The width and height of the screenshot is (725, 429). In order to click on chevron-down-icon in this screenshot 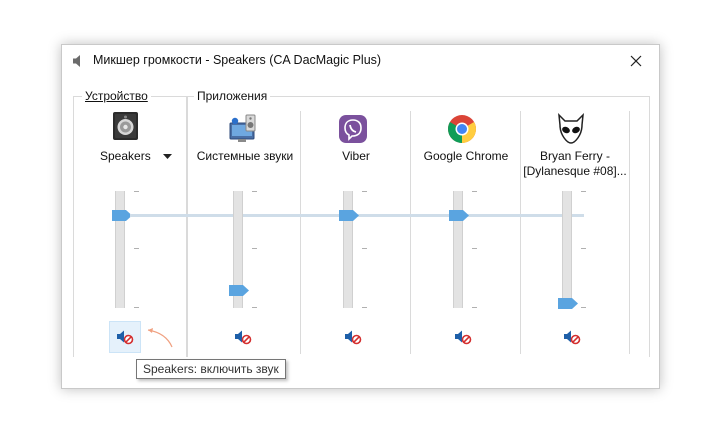, I will do `click(168, 156)`.